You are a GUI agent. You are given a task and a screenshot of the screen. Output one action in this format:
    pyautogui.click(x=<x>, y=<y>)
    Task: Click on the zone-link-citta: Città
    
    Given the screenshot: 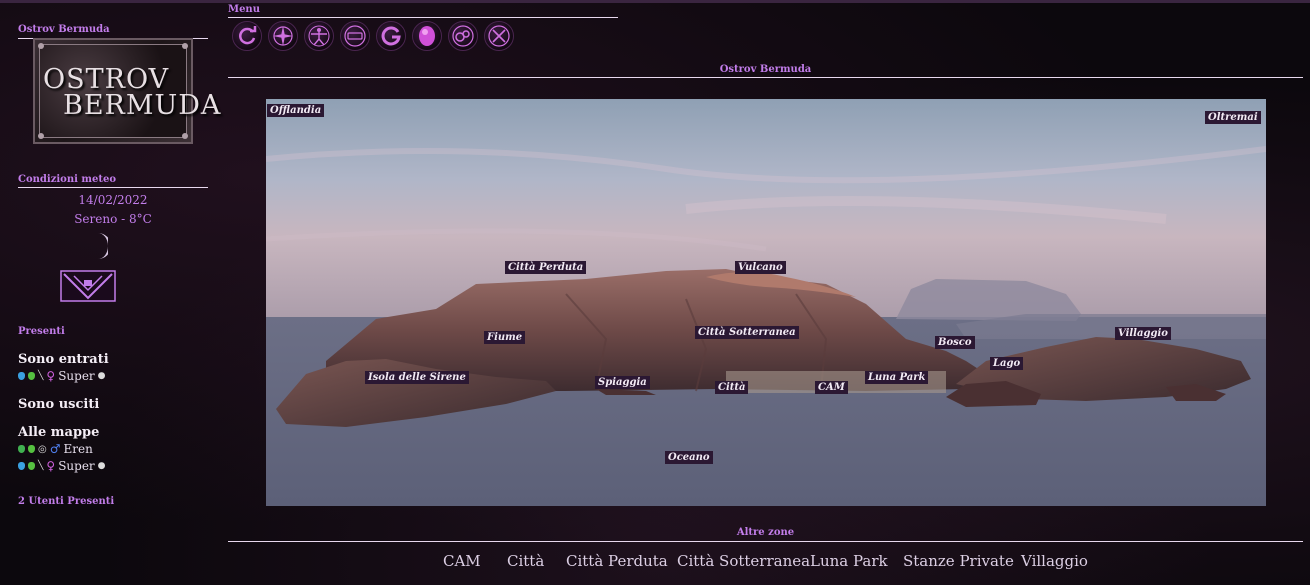 What is the action you would take?
    pyautogui.click(x=525, y=561)
    